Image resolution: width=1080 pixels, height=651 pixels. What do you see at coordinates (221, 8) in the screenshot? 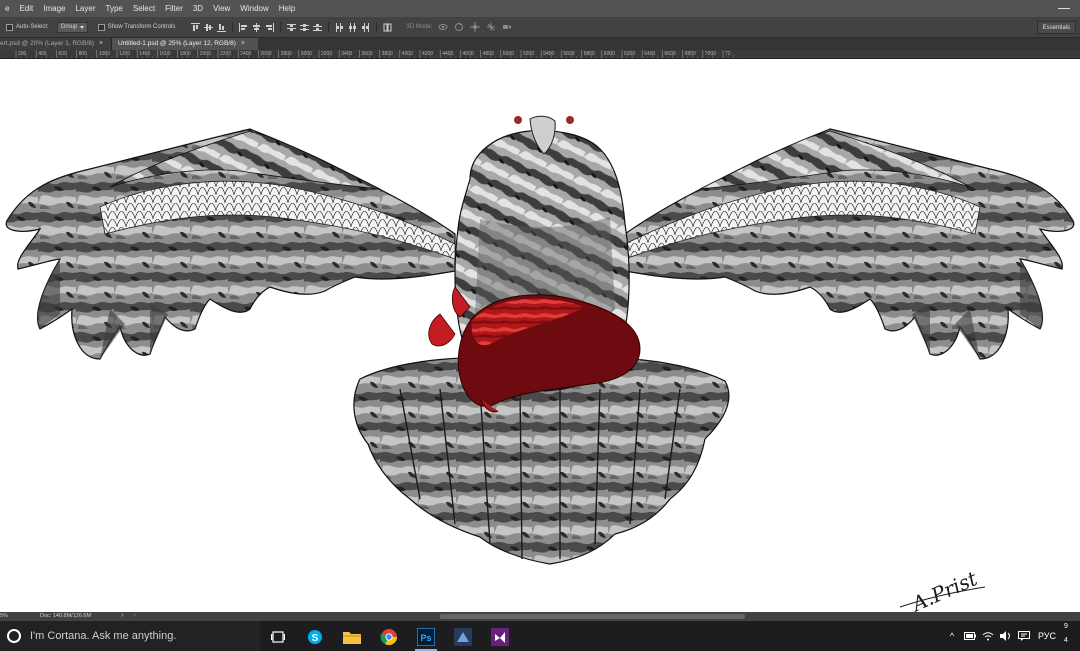
I see `menu-view: View` at bounding box center [221, 8].